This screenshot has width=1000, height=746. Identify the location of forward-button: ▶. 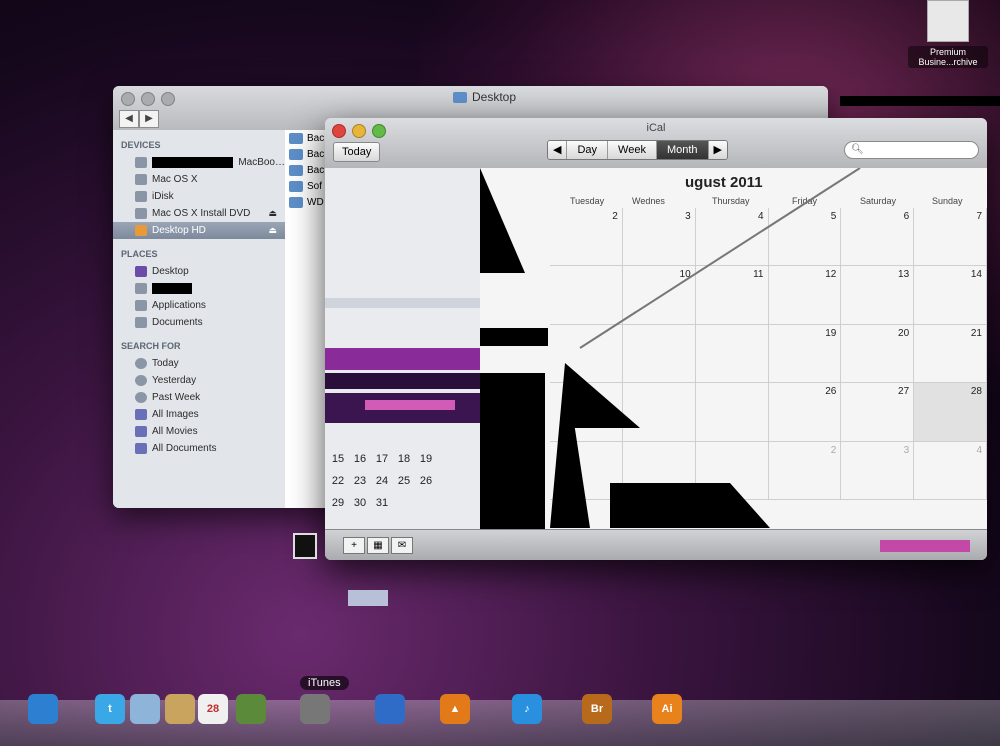
(149, 119).